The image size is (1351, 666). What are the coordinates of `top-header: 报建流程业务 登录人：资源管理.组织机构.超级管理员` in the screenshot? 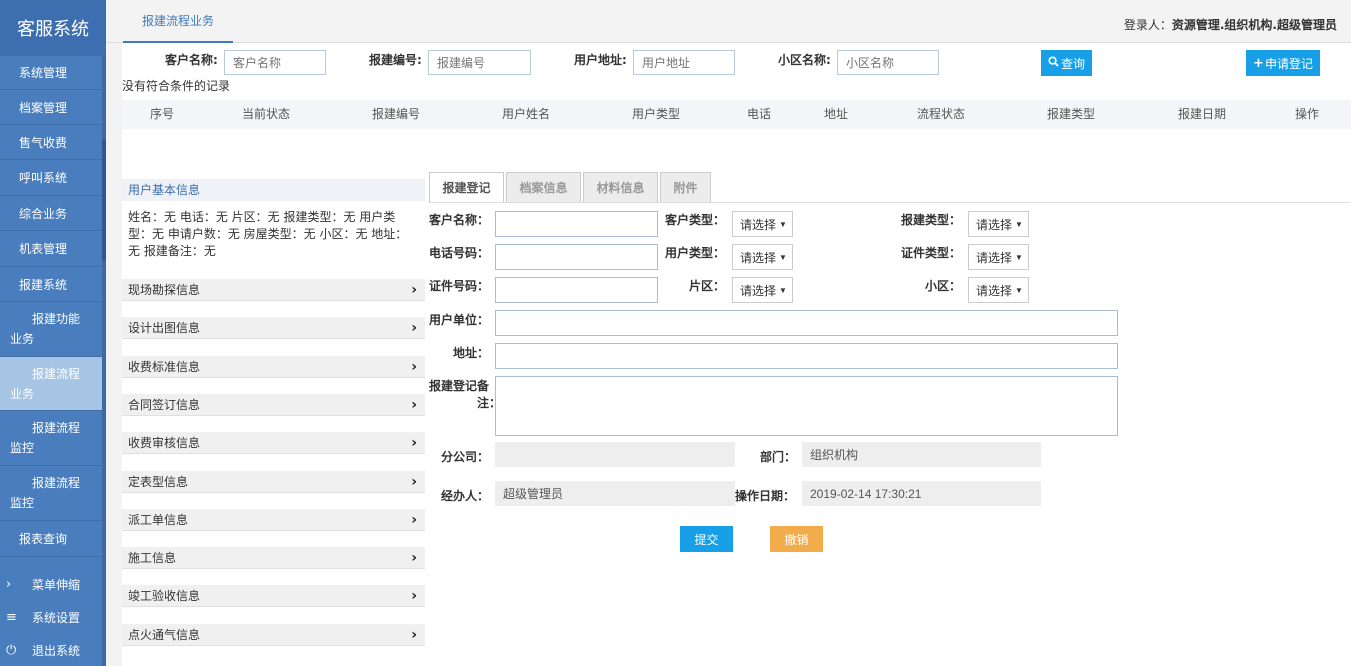 It's located at (728, 21).